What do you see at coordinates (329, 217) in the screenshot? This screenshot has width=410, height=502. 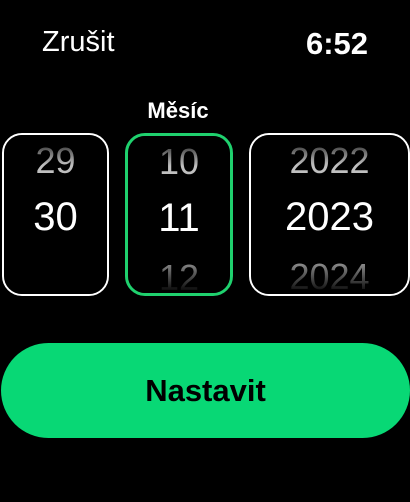 I see `year-current-value: 2023` at bounding box center [329, 217].